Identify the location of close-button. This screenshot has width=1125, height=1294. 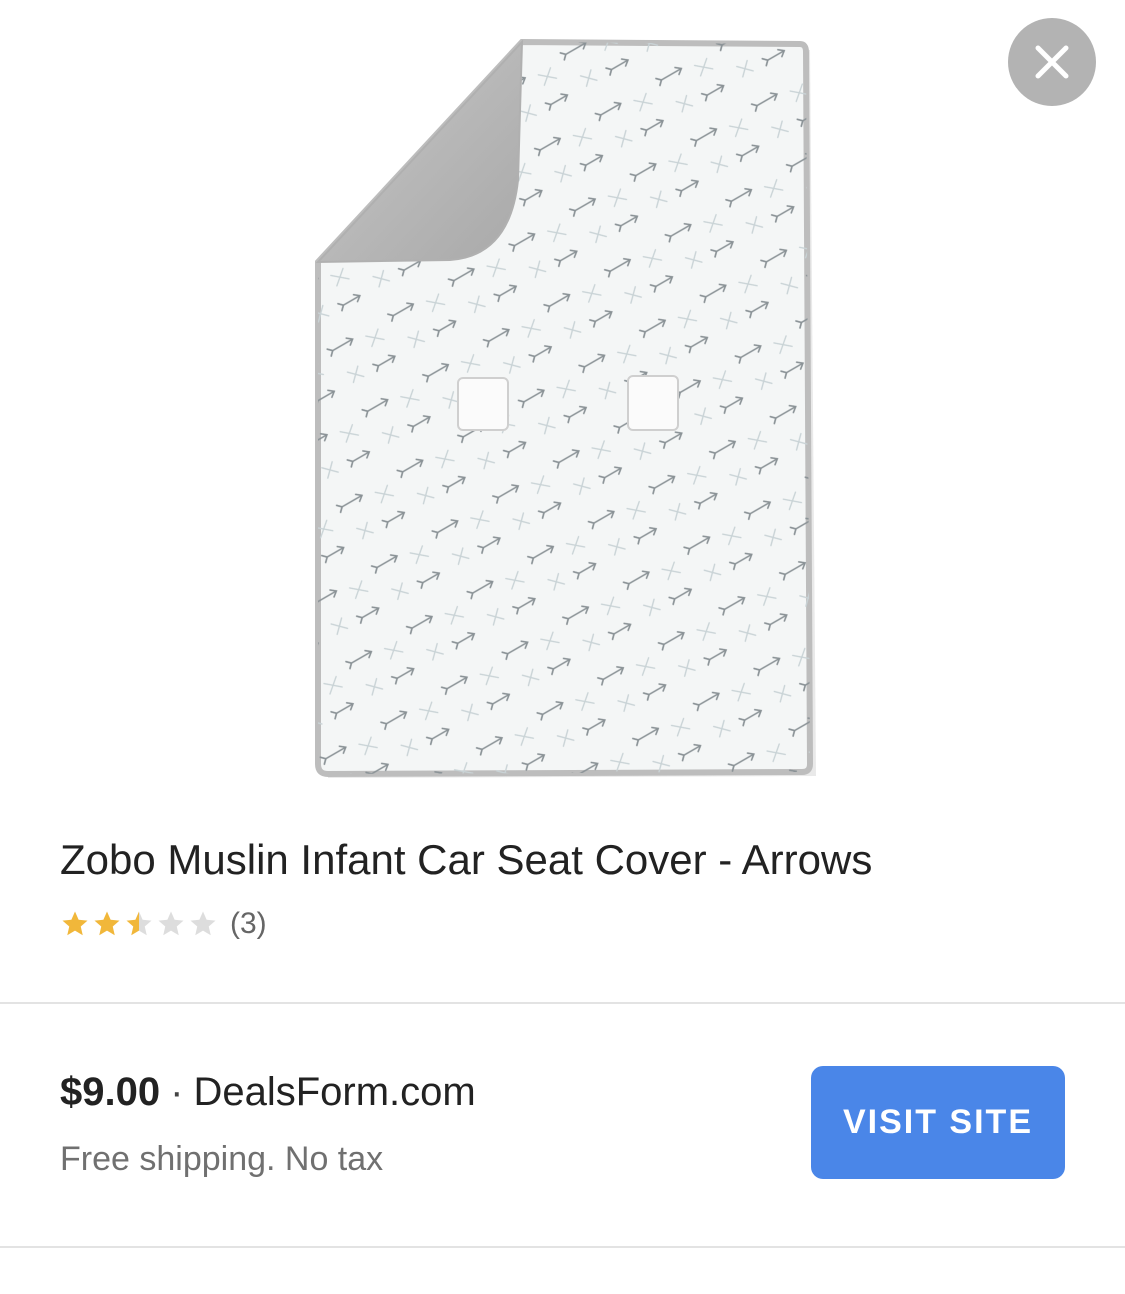
(1052, 62).